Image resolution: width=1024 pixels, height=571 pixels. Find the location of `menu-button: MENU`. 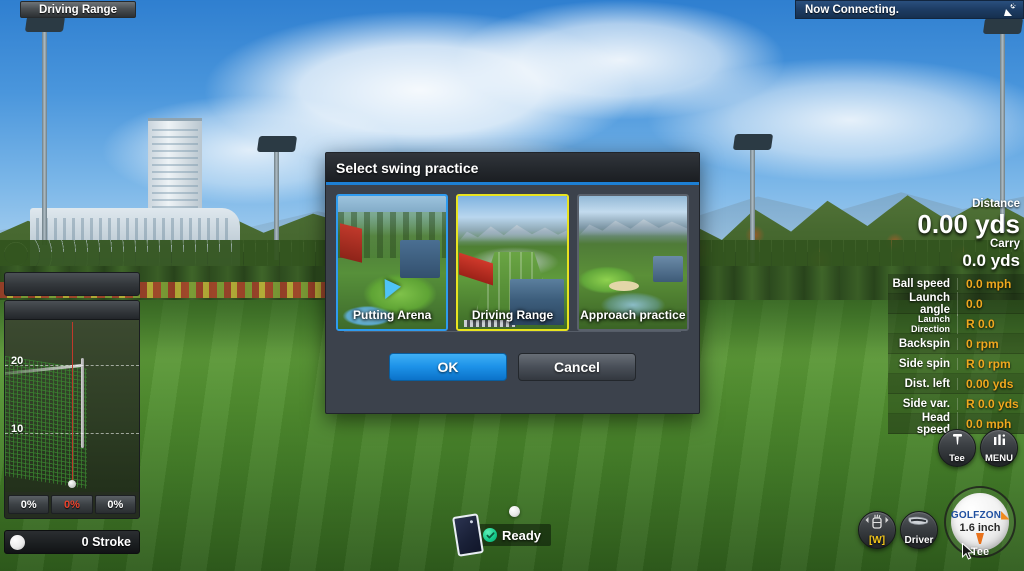

menu-button: MENU is located at coordinates (999, 448).